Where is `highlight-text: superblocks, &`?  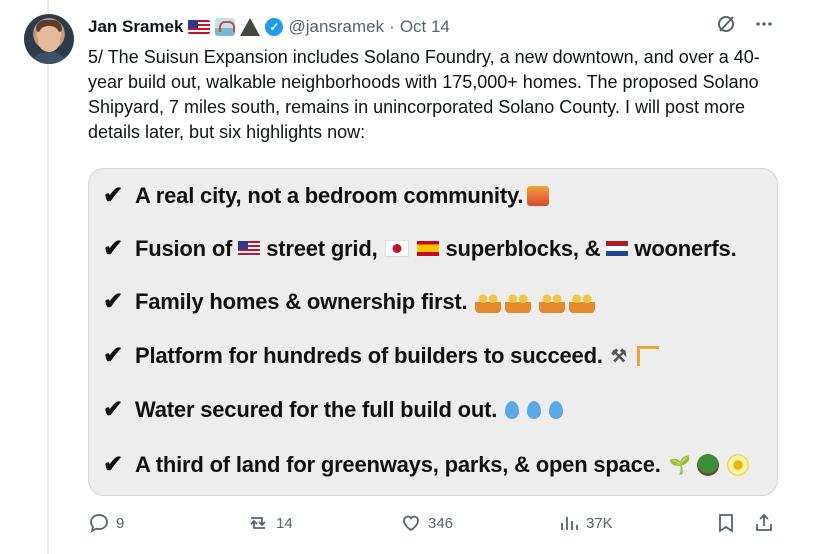 highlight-text: superblocks, & is located at coordinates (523, 248).